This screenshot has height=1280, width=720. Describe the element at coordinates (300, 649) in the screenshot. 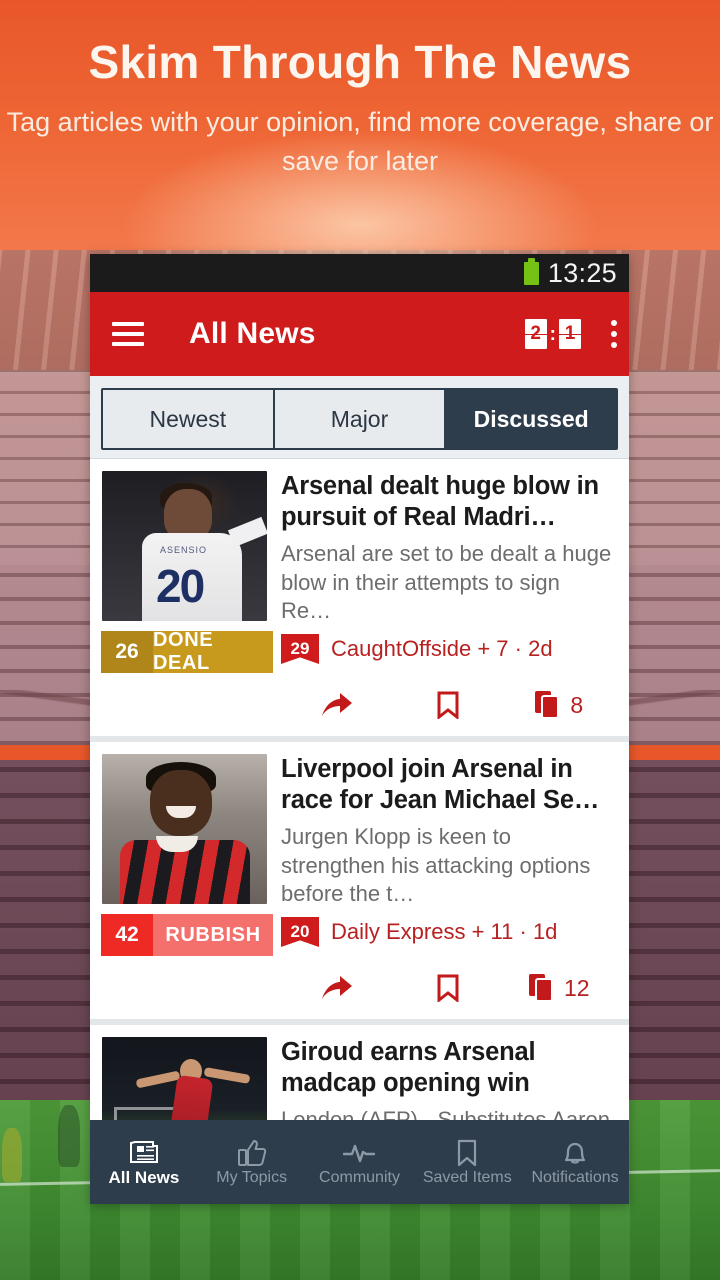

I see `source-count-badge: 29` at that location.